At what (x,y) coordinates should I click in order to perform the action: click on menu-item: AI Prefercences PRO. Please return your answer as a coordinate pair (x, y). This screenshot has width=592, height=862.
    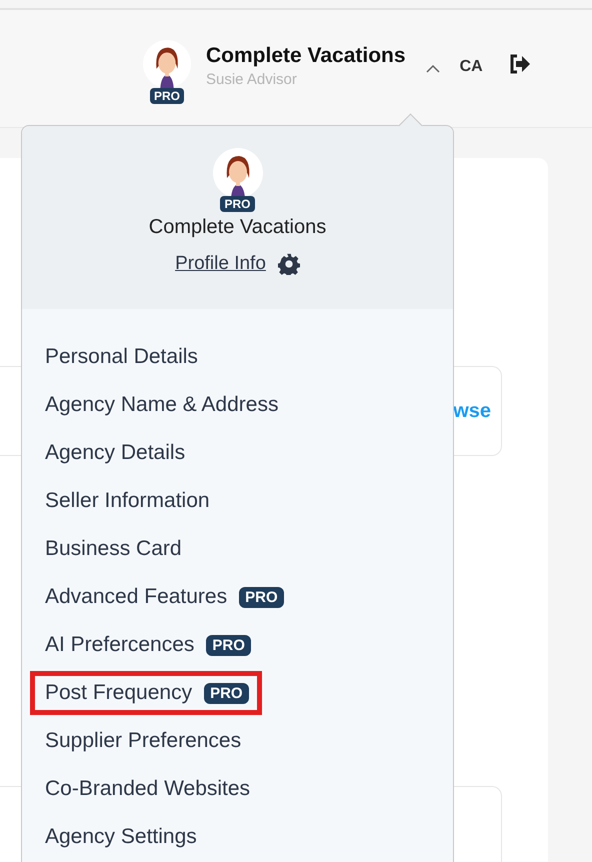
    Looking at the image, I should click on (147, 645).